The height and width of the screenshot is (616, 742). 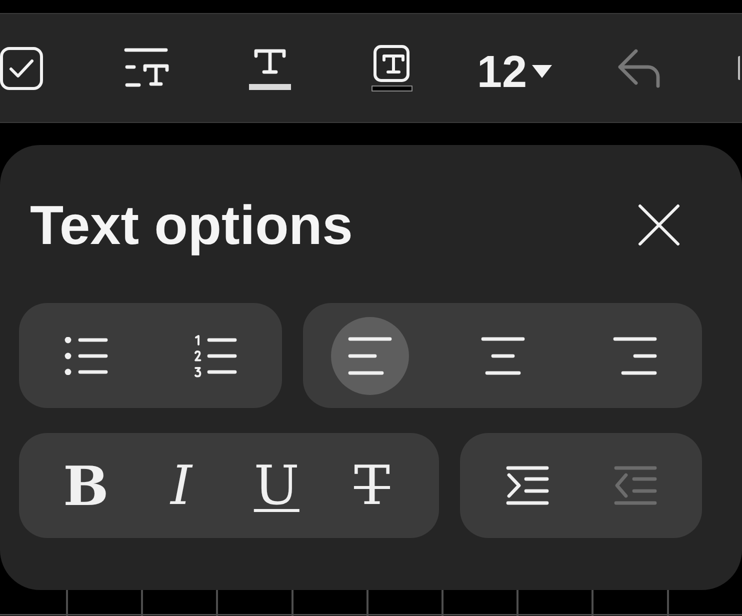 I want to click on align-center-icon, so click(x=502, y=355).